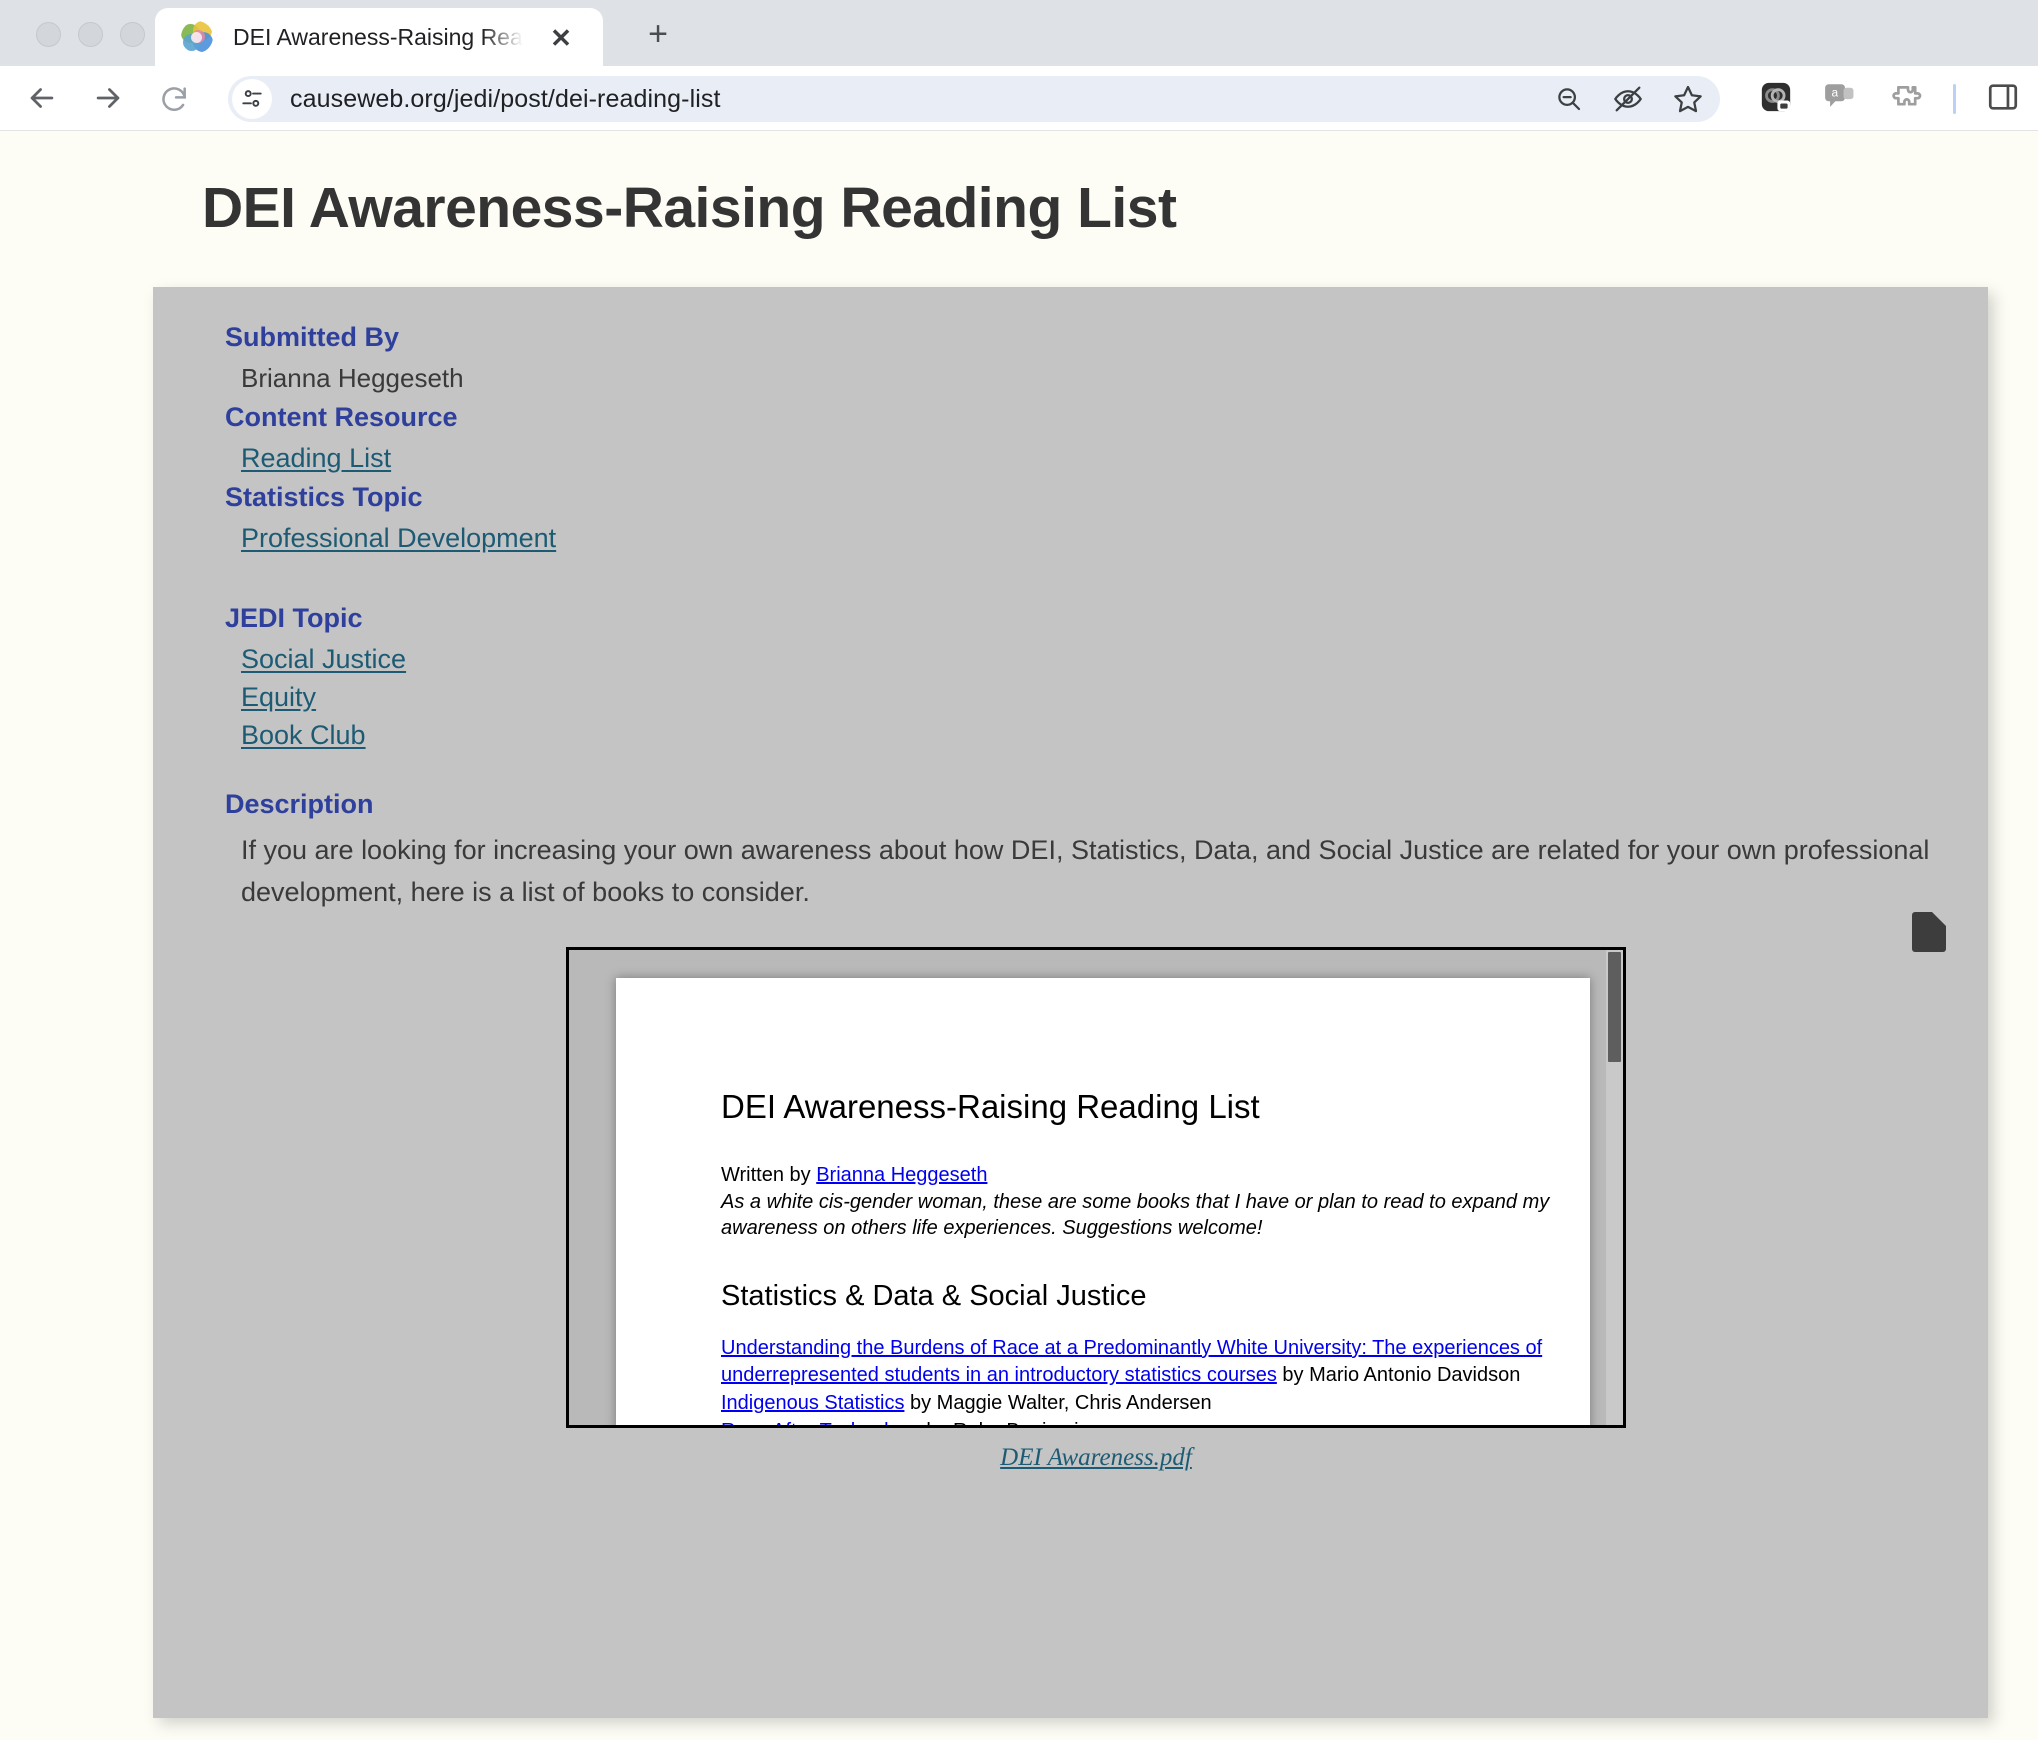 Image resolution: width=2038 pixels, height=1740 pixels. What do you see at coordinates (341, 417) in the screenshot?
I see `content-resource-label: Content Resource` at bounding box center [341, 417].